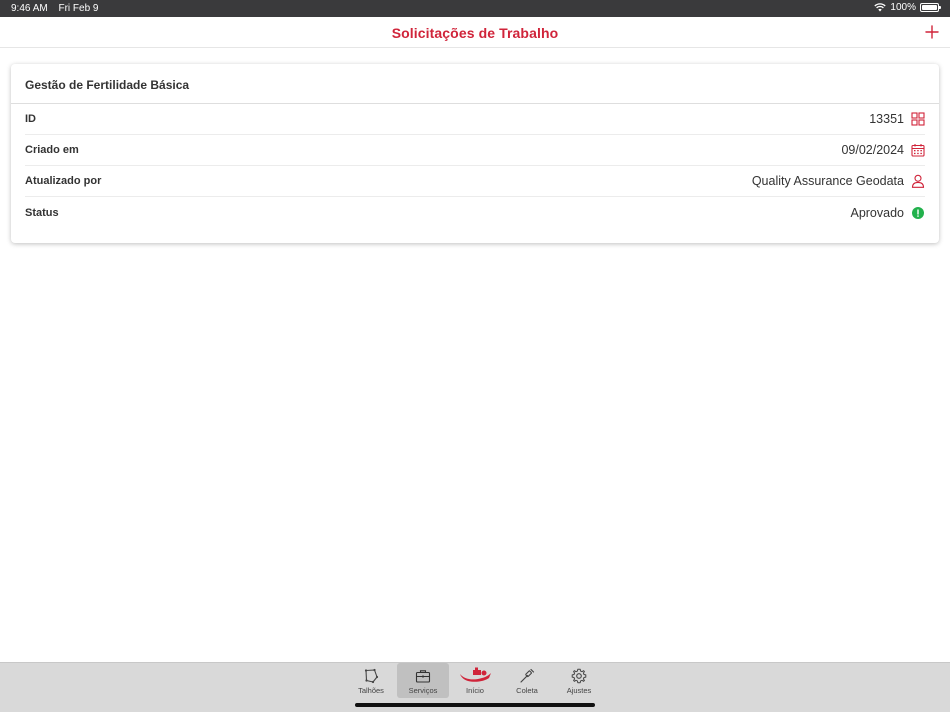 This screenshot has height=712, width=950. I want to click on row-value-wrap: 13351, so click(897, 119).